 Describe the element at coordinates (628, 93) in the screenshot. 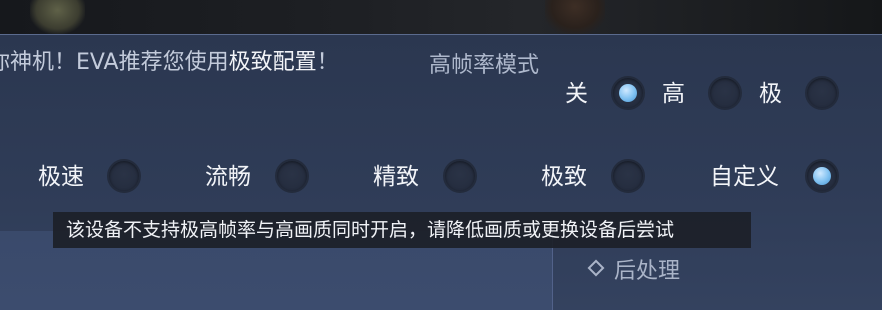

I see `hfr-option-off-radio` at that location.